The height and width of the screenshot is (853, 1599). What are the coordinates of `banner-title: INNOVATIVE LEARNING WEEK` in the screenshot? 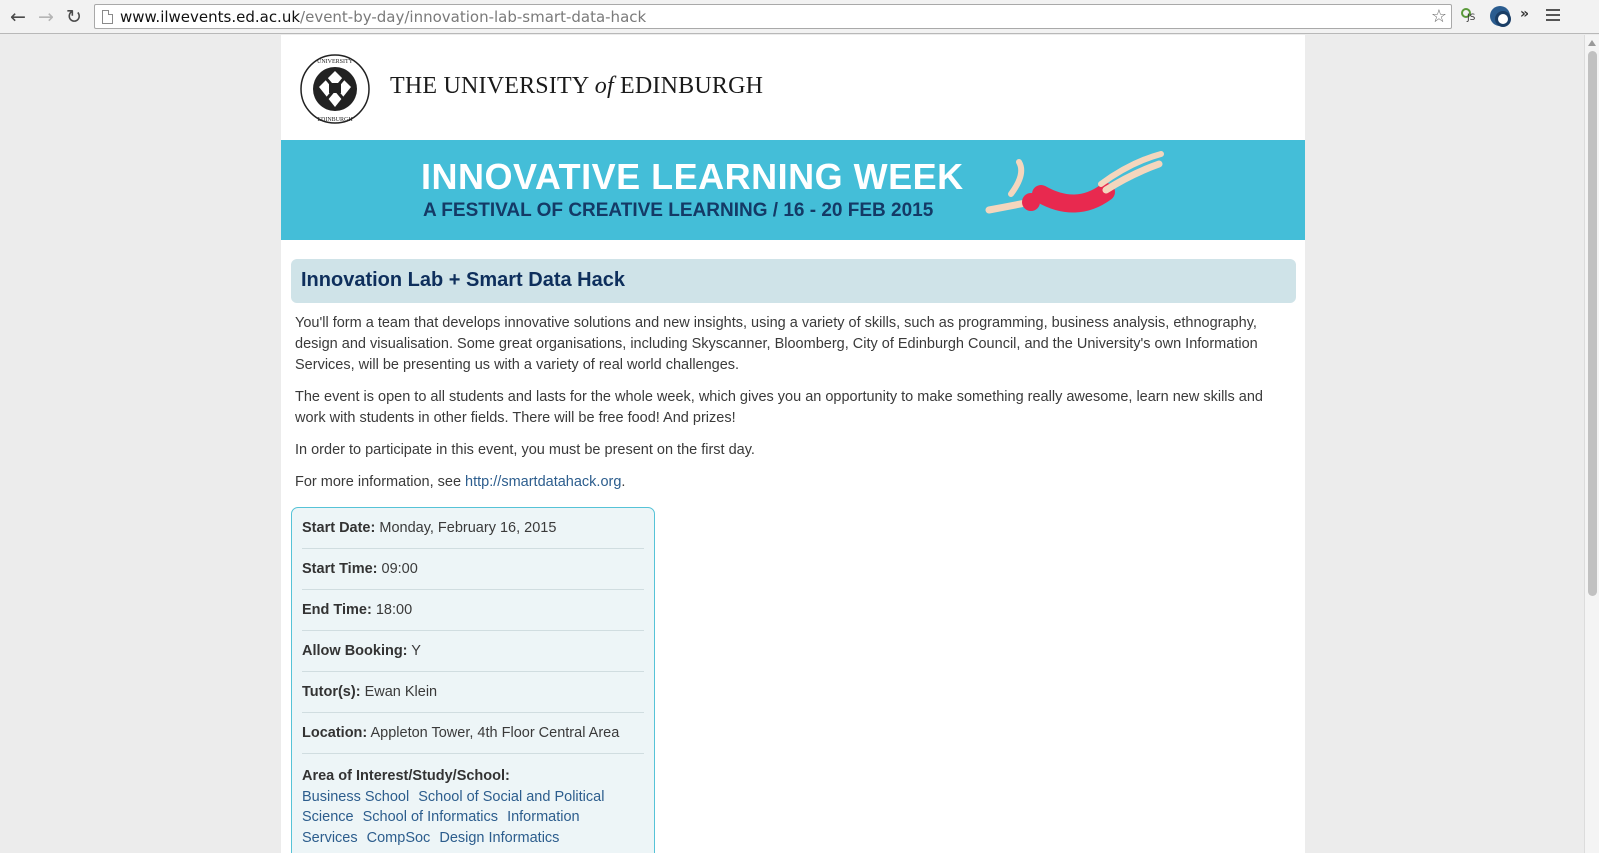 It's located at (692, 176).